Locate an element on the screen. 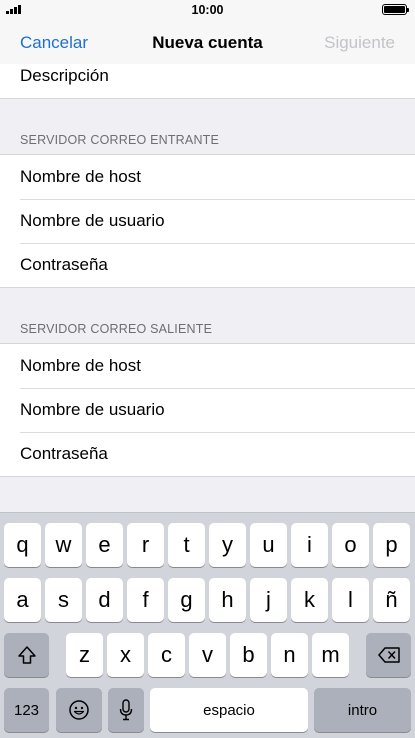  delete-key is located at coordinates (388, 655).